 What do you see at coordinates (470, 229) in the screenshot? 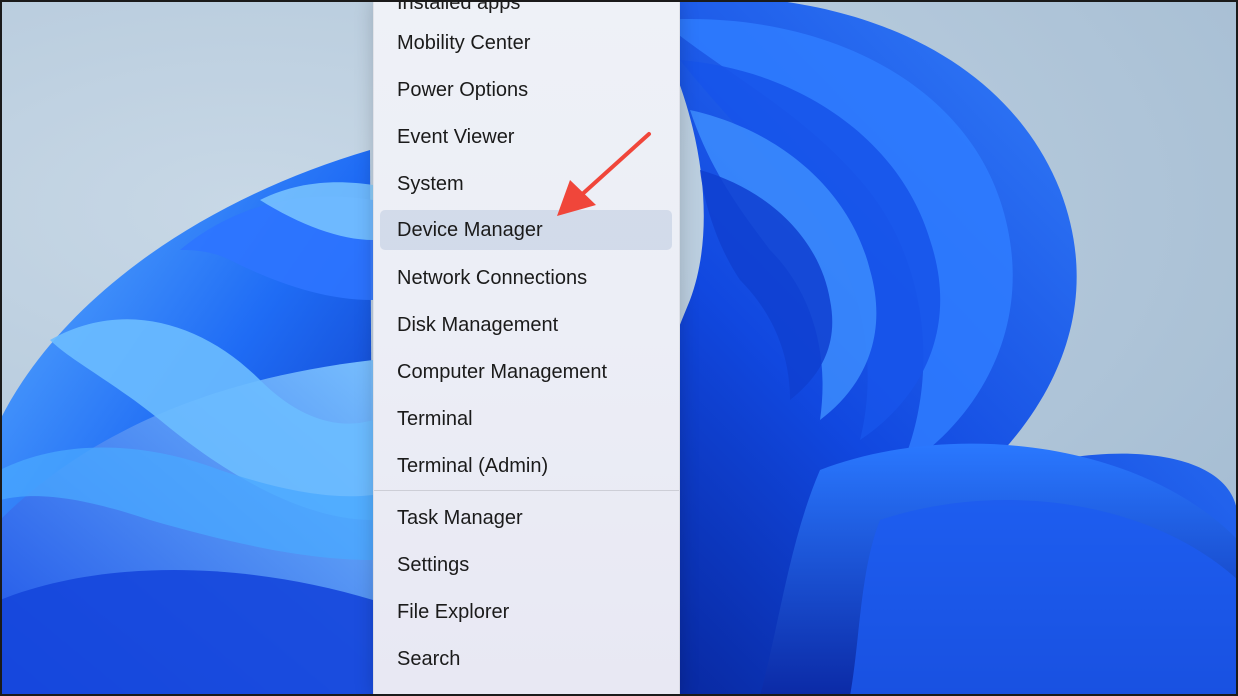
I see `menu-item-label: Device Manager` at bounding box center [470, 229].